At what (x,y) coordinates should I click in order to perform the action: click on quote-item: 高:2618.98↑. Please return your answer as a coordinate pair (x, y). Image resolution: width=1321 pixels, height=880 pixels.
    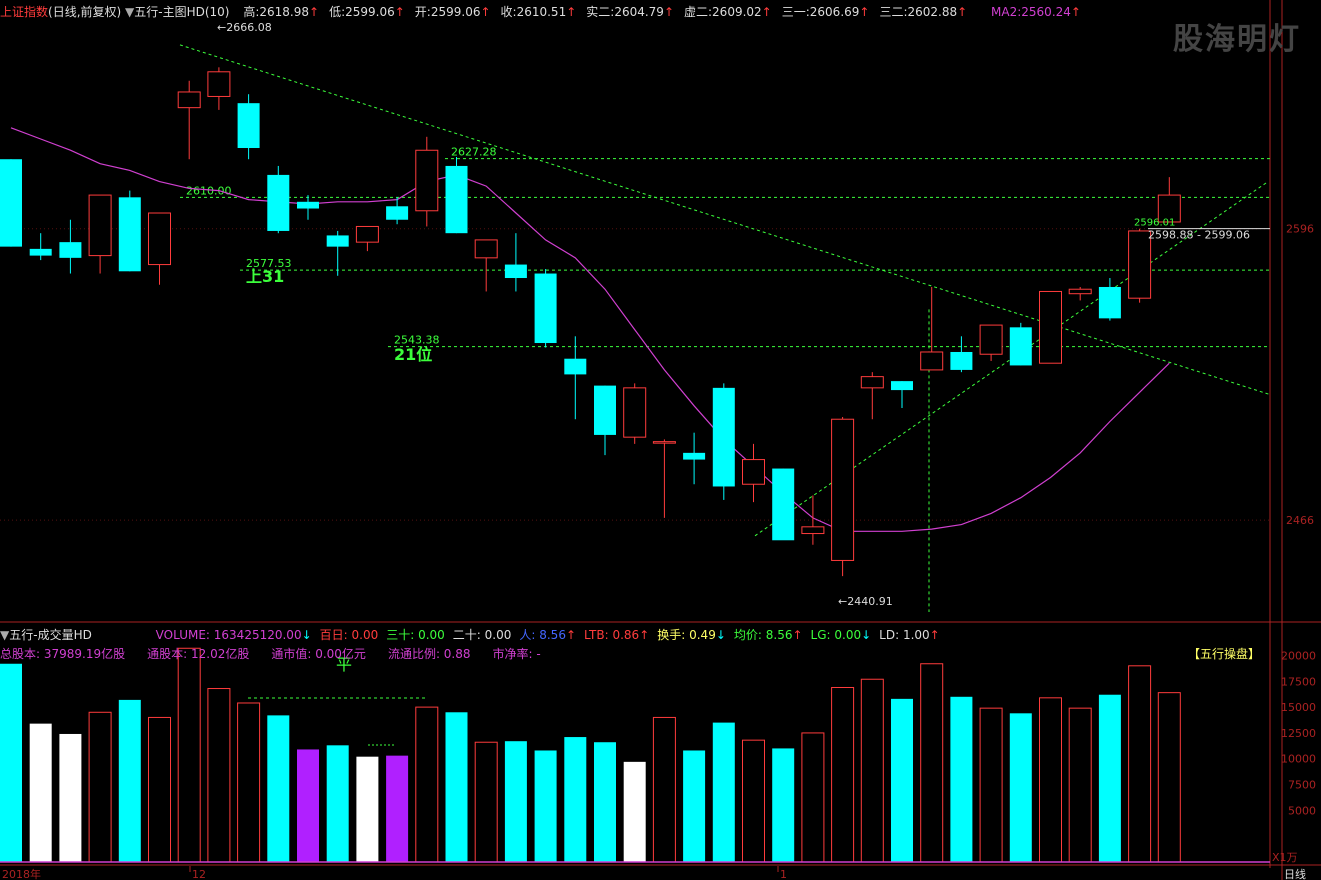
    Looking at the image, I should click on (281, 12).